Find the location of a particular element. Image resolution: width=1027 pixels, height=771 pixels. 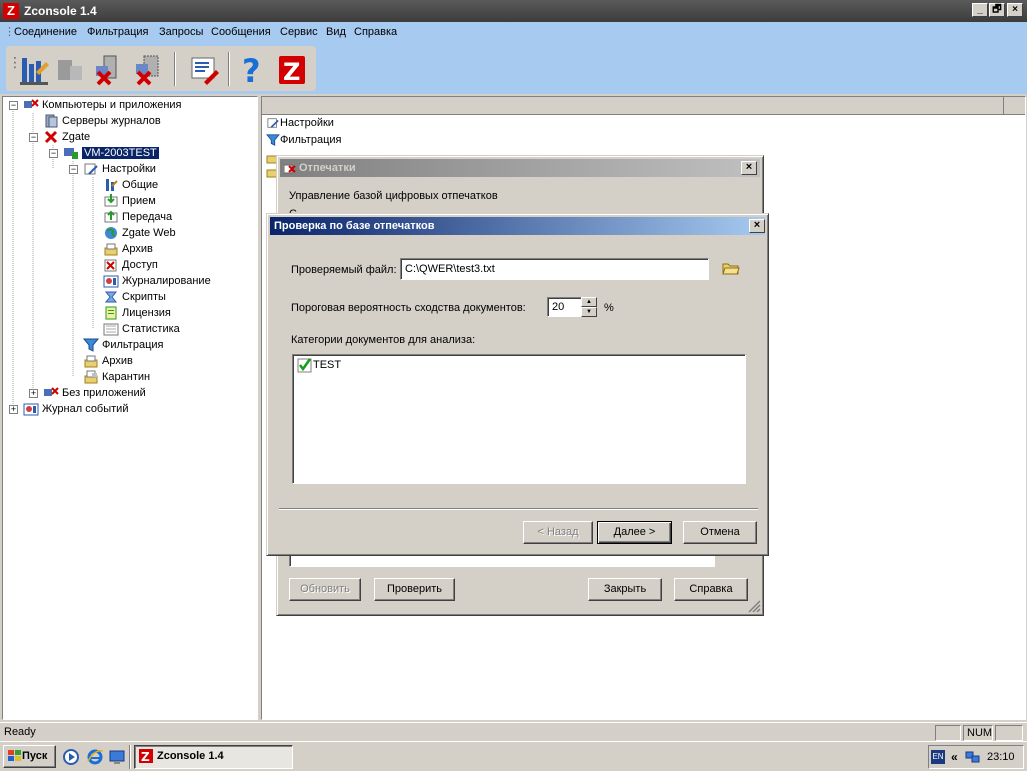

tray-expand-chevron: « is located at coordinates (954, 757).